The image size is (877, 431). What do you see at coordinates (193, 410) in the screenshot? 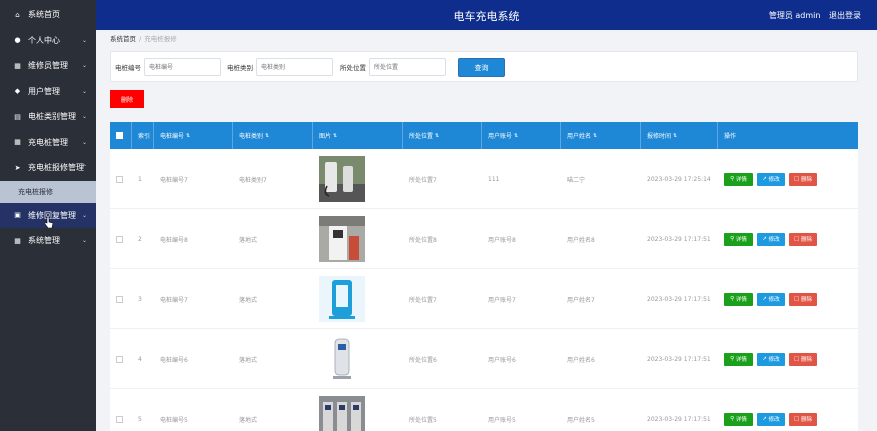
I see `cell-code: 电桩编号5` at bounding box center [193, 410].